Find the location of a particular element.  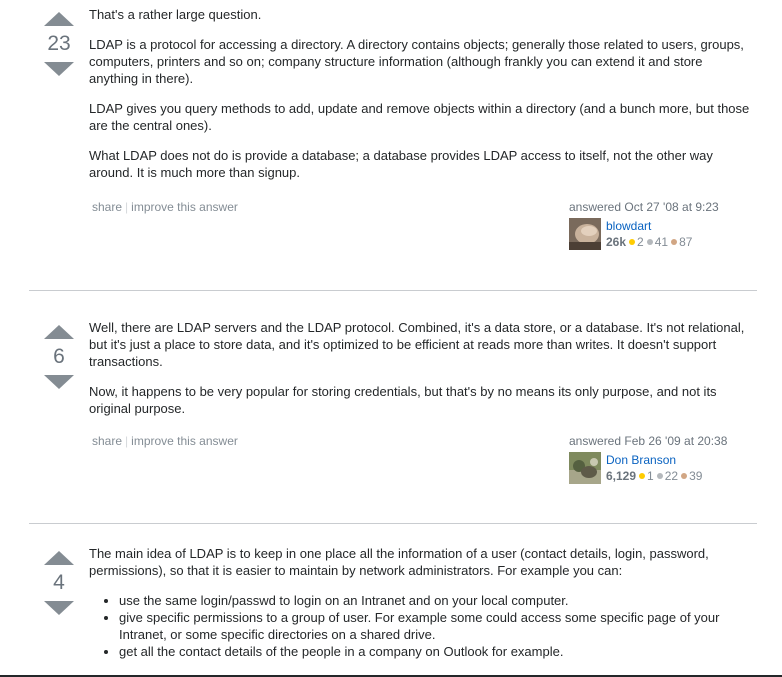

vote-cell: 6 is located at coordinates (59, 357).